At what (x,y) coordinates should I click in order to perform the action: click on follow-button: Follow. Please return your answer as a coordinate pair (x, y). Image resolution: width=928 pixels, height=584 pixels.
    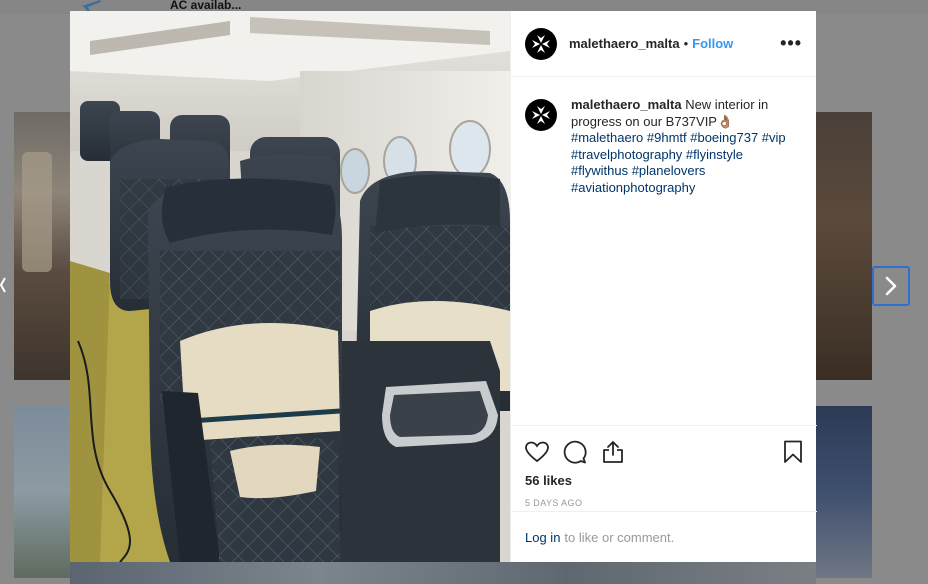
    Looking at the image, I should click on (712, 43).